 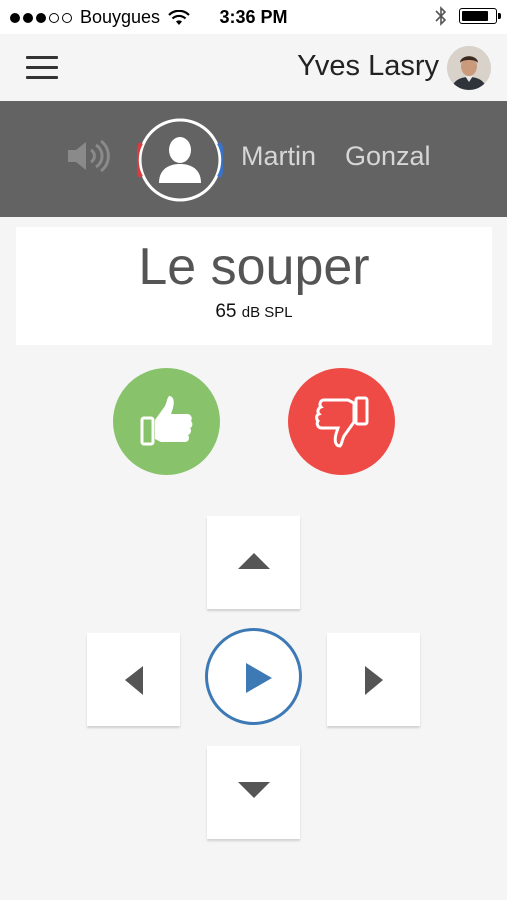 I want to click on triangle-left-icon, so click(x=134, y=680).